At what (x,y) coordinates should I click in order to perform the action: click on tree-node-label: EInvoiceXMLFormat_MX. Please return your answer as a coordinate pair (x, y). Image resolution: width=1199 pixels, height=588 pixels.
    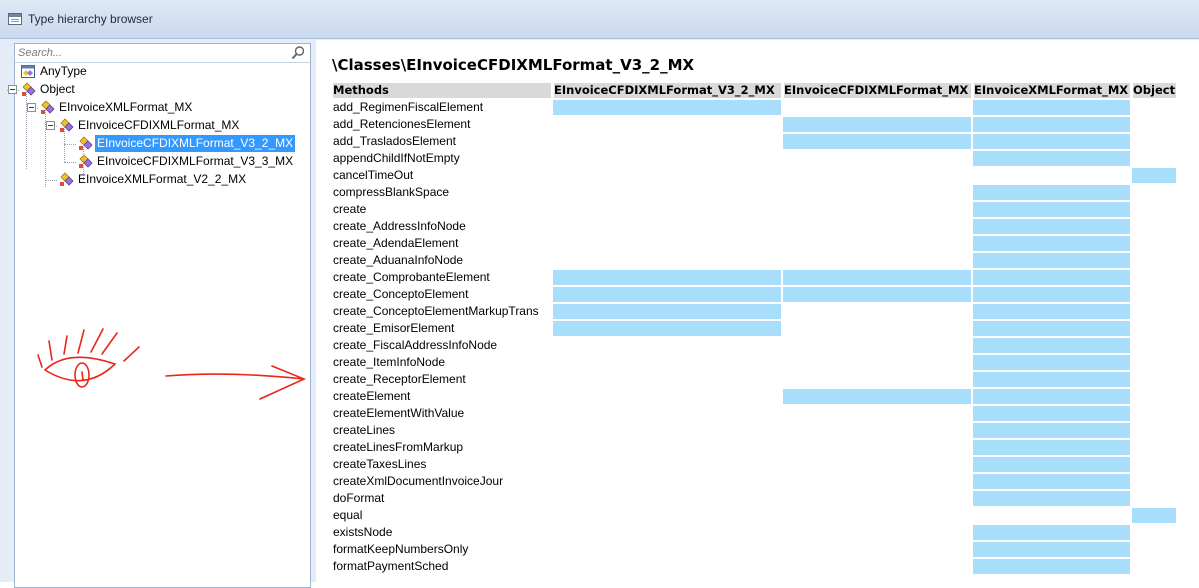
    Looking at the image, I should click on (126, 107).